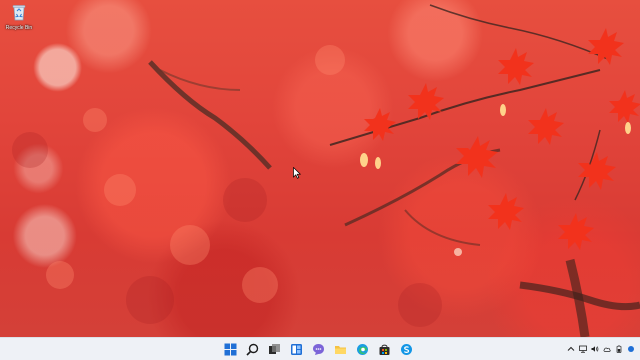 The width and height of the screenshot is (640, 360). I want to click on battery-icon, so click(619, 349).